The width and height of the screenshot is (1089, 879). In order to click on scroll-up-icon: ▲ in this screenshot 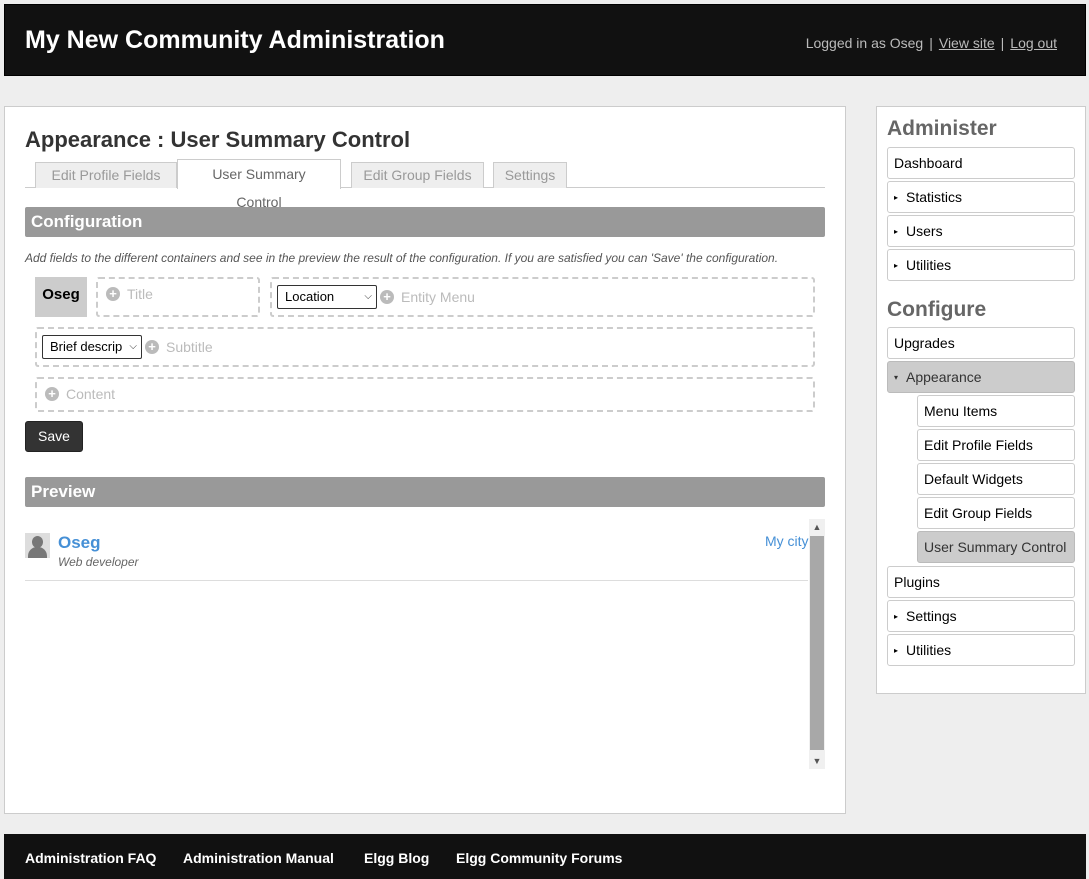, I will do `click(817, 527)`.